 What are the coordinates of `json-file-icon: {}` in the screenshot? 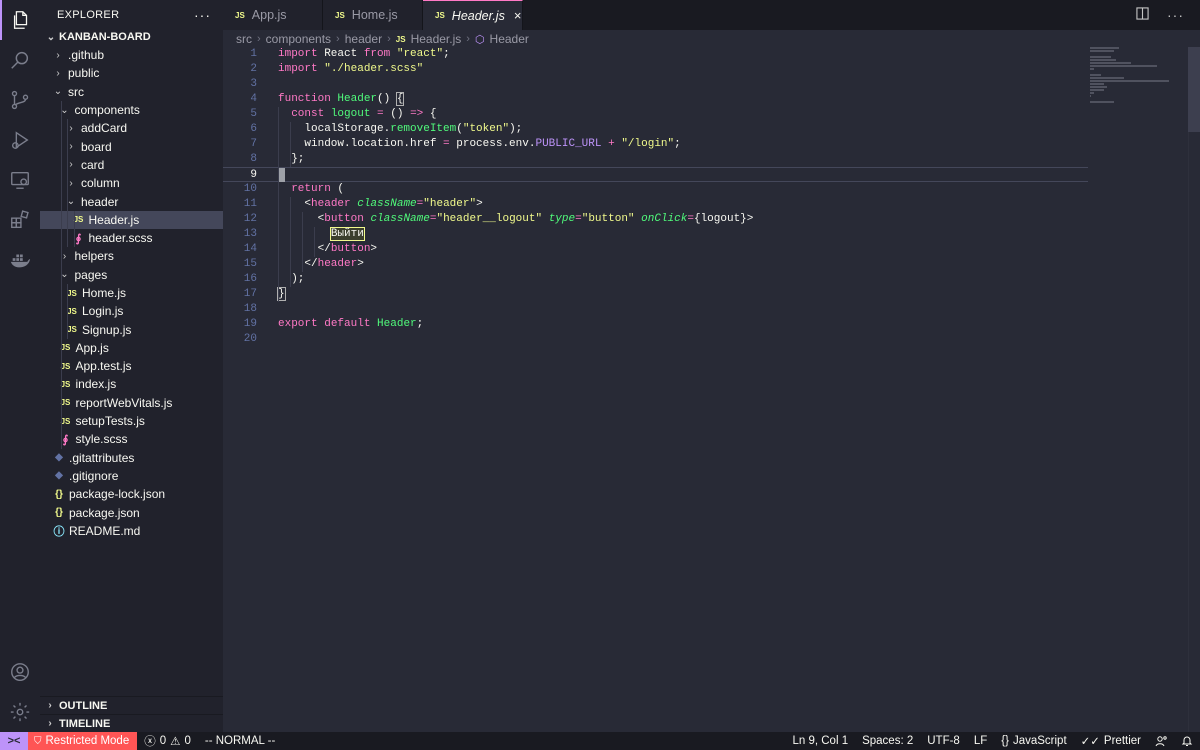 It's located at (59, 494).